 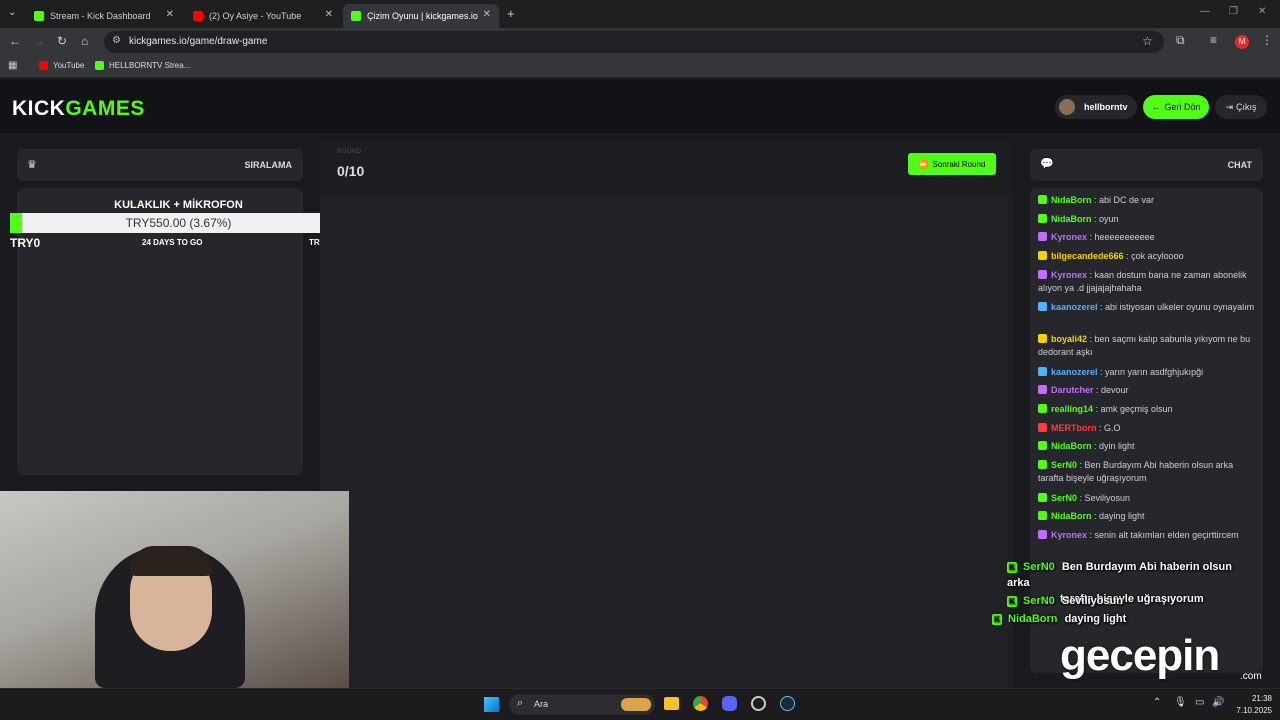 What do you see at coordinates (178, 223) in the screenshot?
I see `goal-amount: TRY550.00 (3.67%)` at bounding box center [178, 223].